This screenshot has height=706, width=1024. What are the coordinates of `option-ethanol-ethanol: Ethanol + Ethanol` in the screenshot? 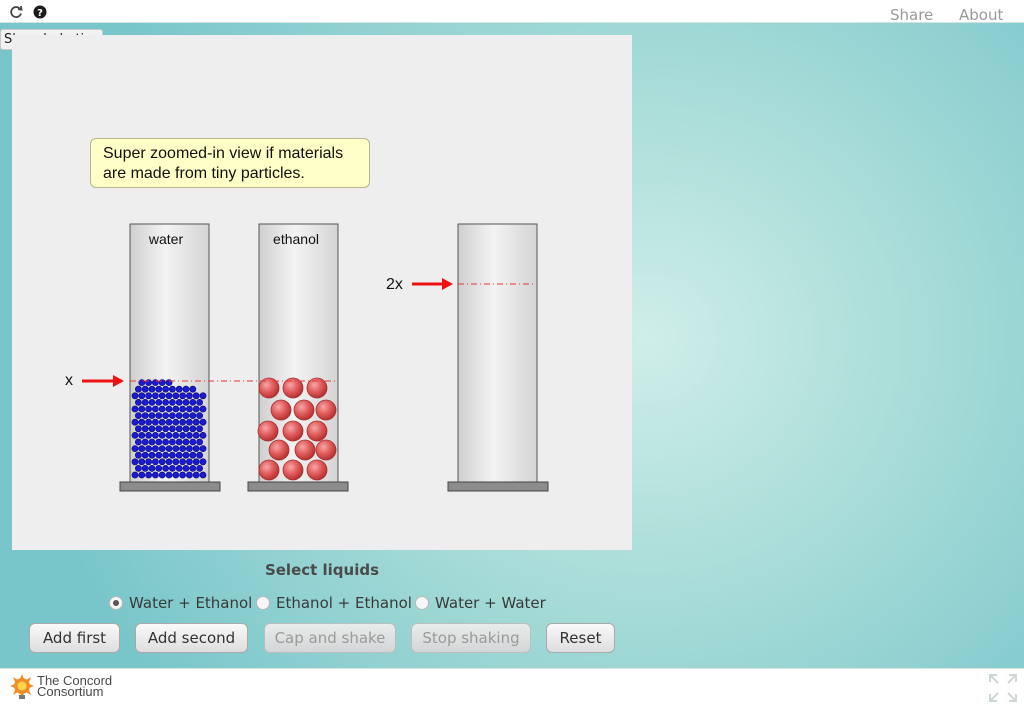 It's located at (334, 604).